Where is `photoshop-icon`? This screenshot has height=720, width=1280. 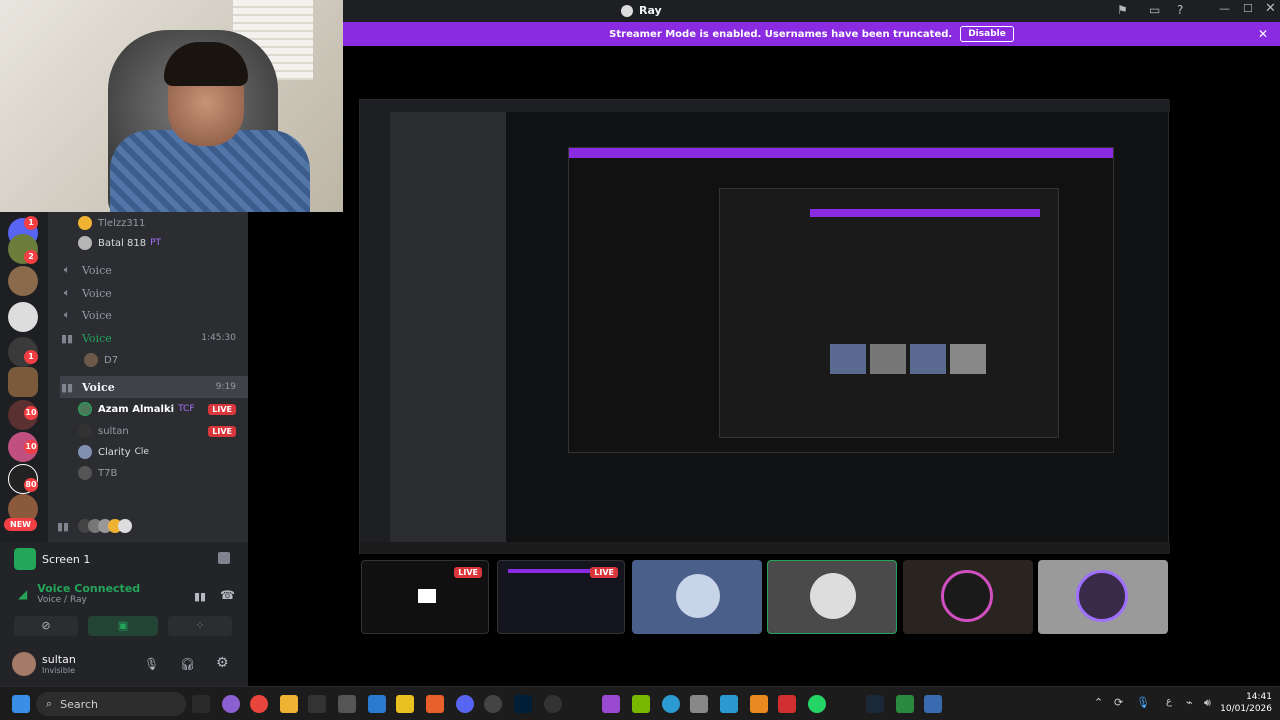 photoshop-icon is located at coordinates (523, 704).